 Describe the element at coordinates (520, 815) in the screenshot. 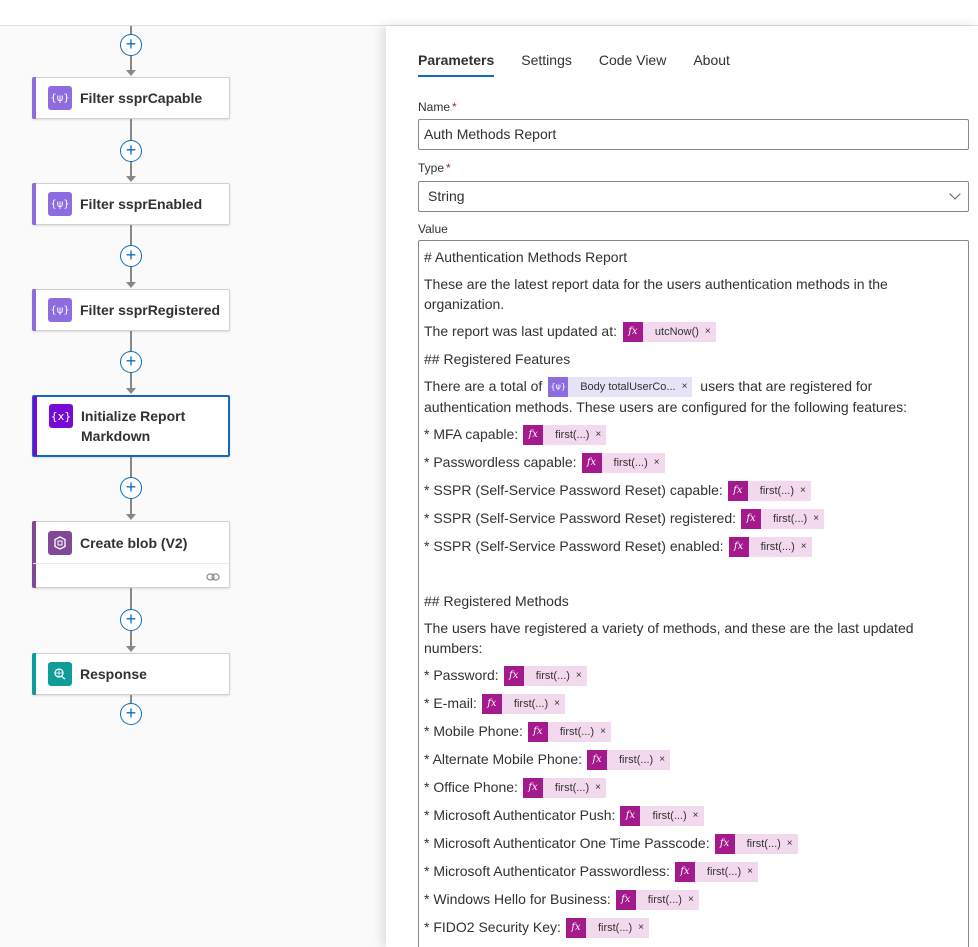

I see `value-text: * Microsoft Authenticator Push:` at that location.